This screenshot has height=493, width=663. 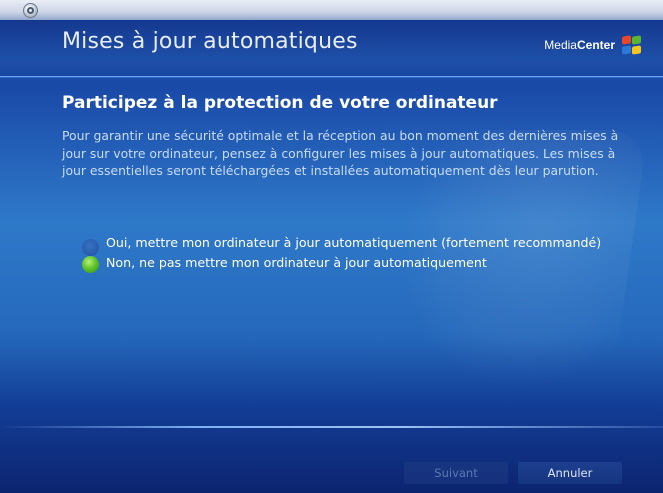 I want to click on brand-text-bold: Center, so click(x=595, y=45).